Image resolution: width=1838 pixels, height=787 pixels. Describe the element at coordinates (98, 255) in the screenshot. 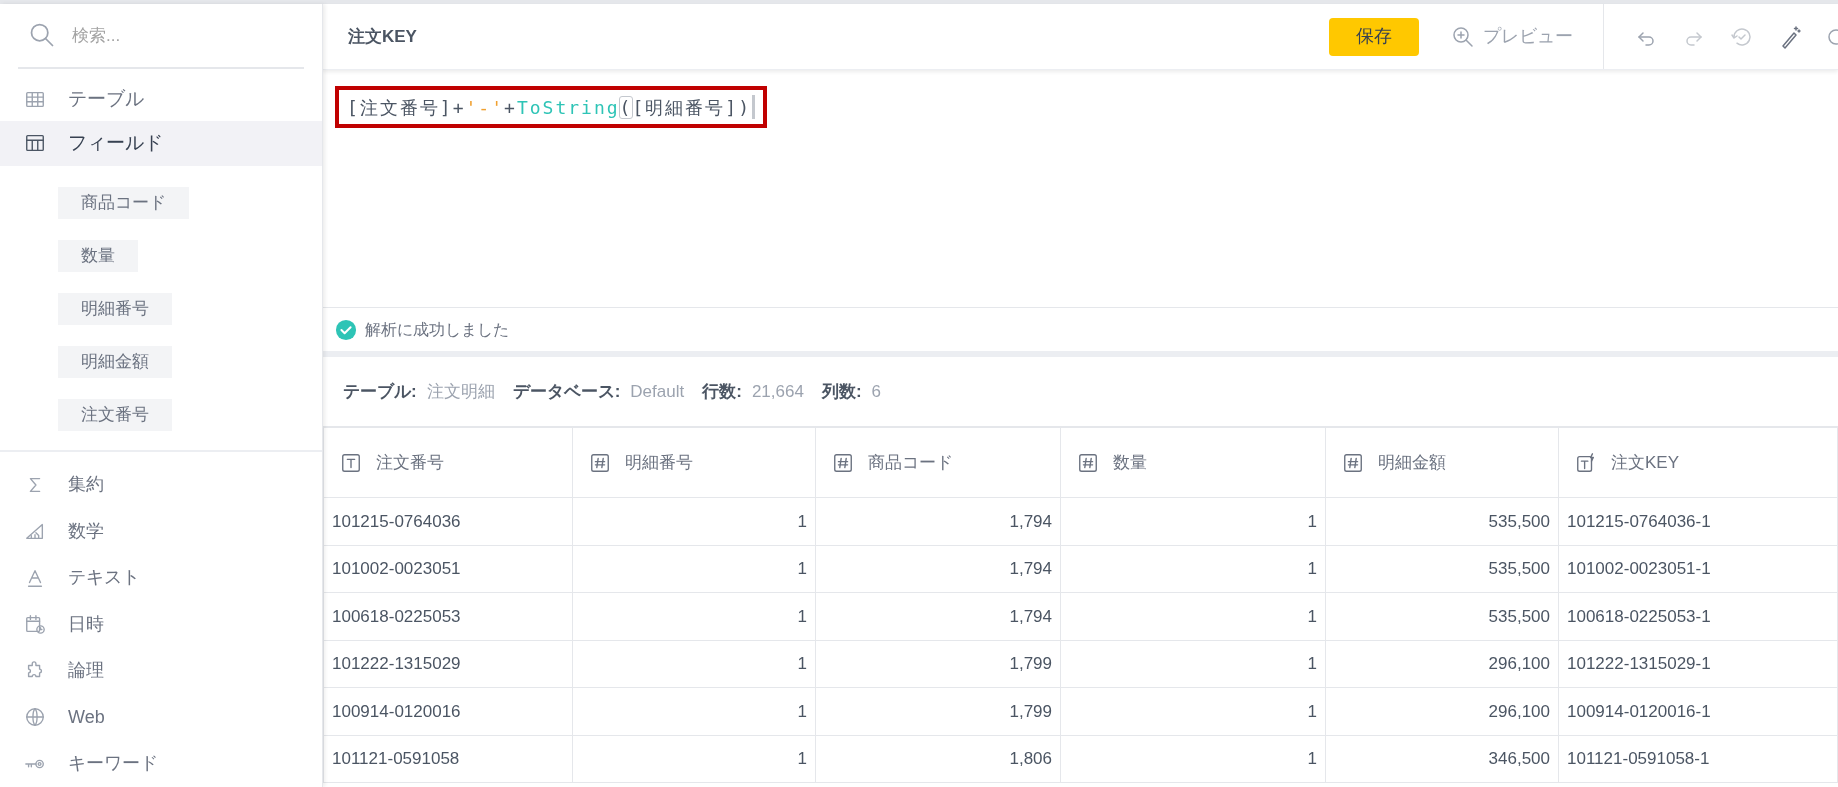

I see `field-chip: 数量` at that location.